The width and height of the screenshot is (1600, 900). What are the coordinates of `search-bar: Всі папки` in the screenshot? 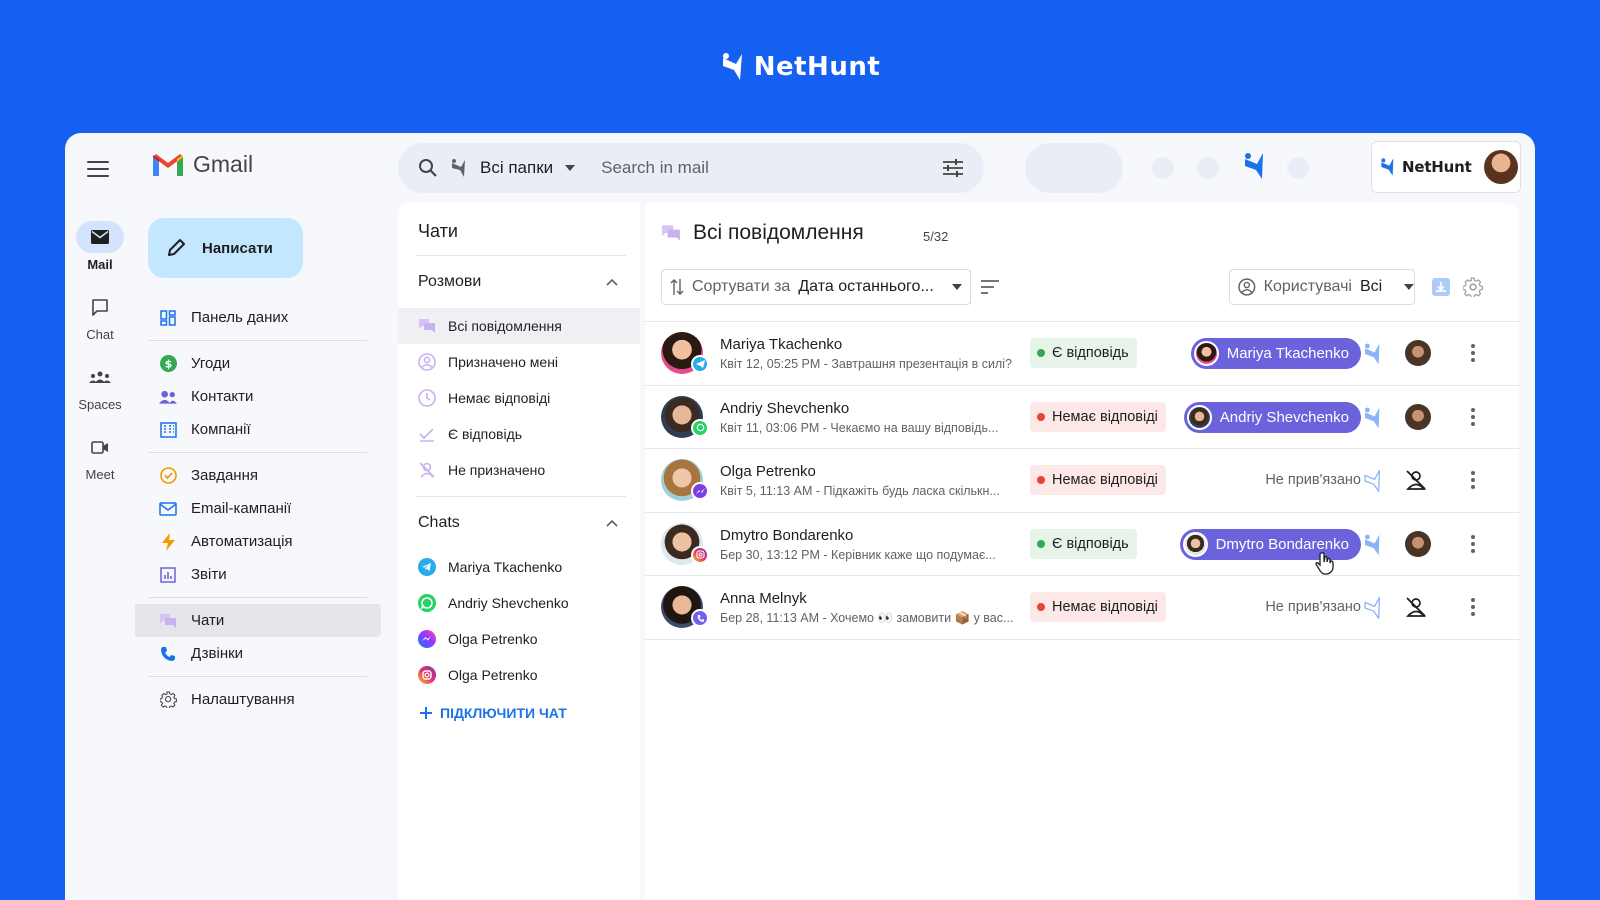 It's located at (691, 168).